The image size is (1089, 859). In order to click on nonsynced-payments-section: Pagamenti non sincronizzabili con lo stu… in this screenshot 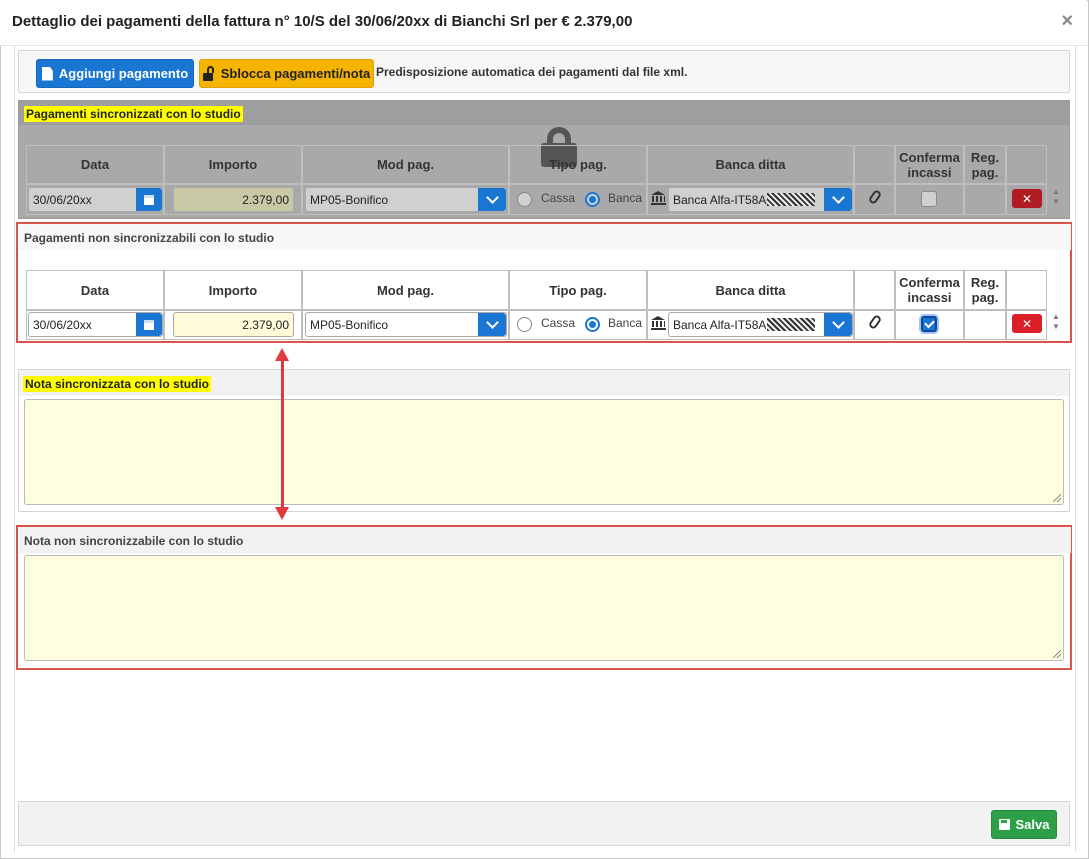, I will do `click(544, 282)`.